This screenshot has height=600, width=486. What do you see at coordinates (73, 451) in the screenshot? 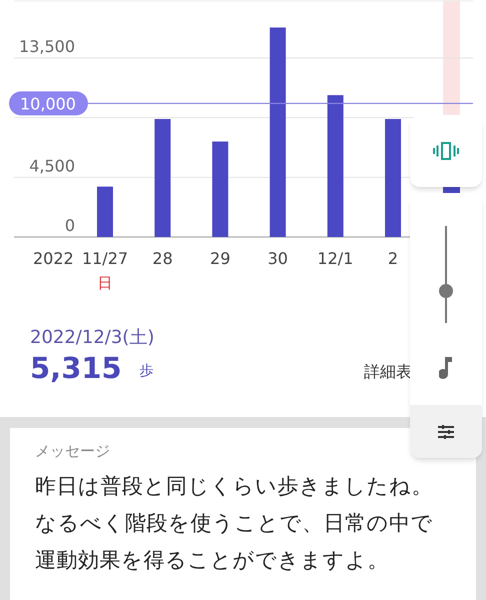
I see `message-title: メッセージ` at bounding box center [73, 451].